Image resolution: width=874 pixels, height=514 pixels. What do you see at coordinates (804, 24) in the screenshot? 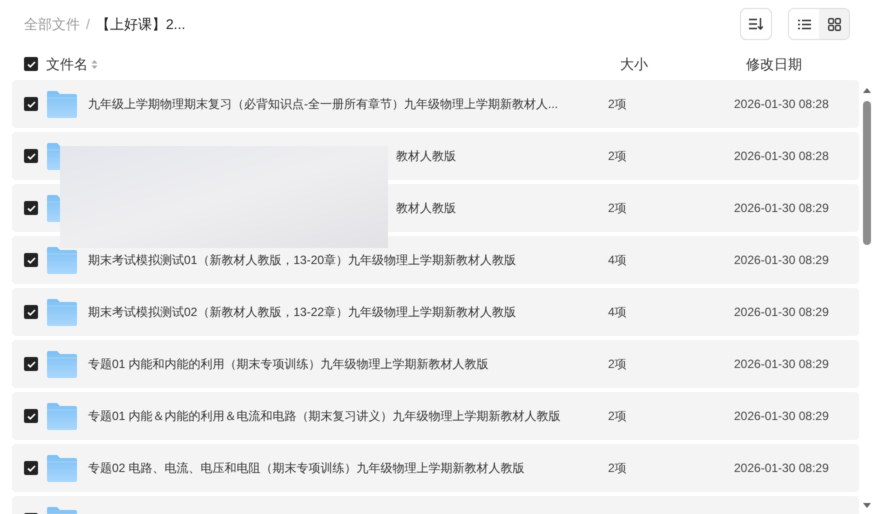
I see `list-icon` at bounding box center [804, 24].